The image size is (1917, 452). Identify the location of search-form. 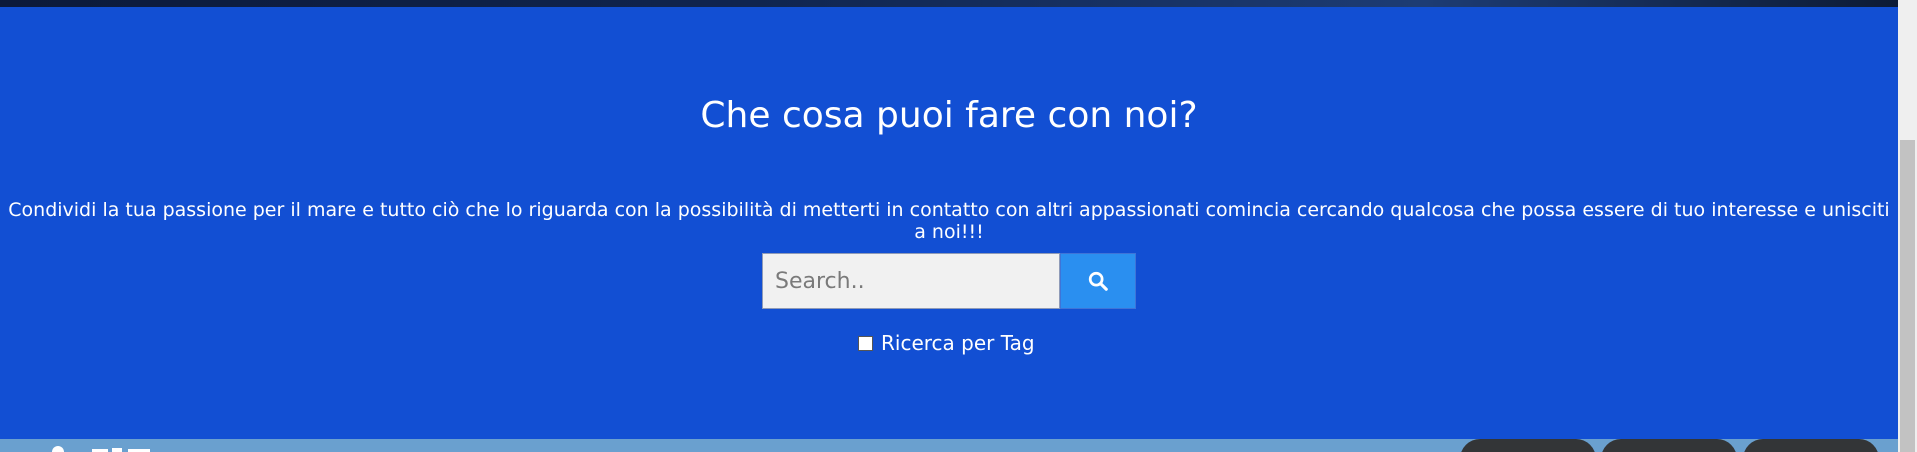
(949, 282).